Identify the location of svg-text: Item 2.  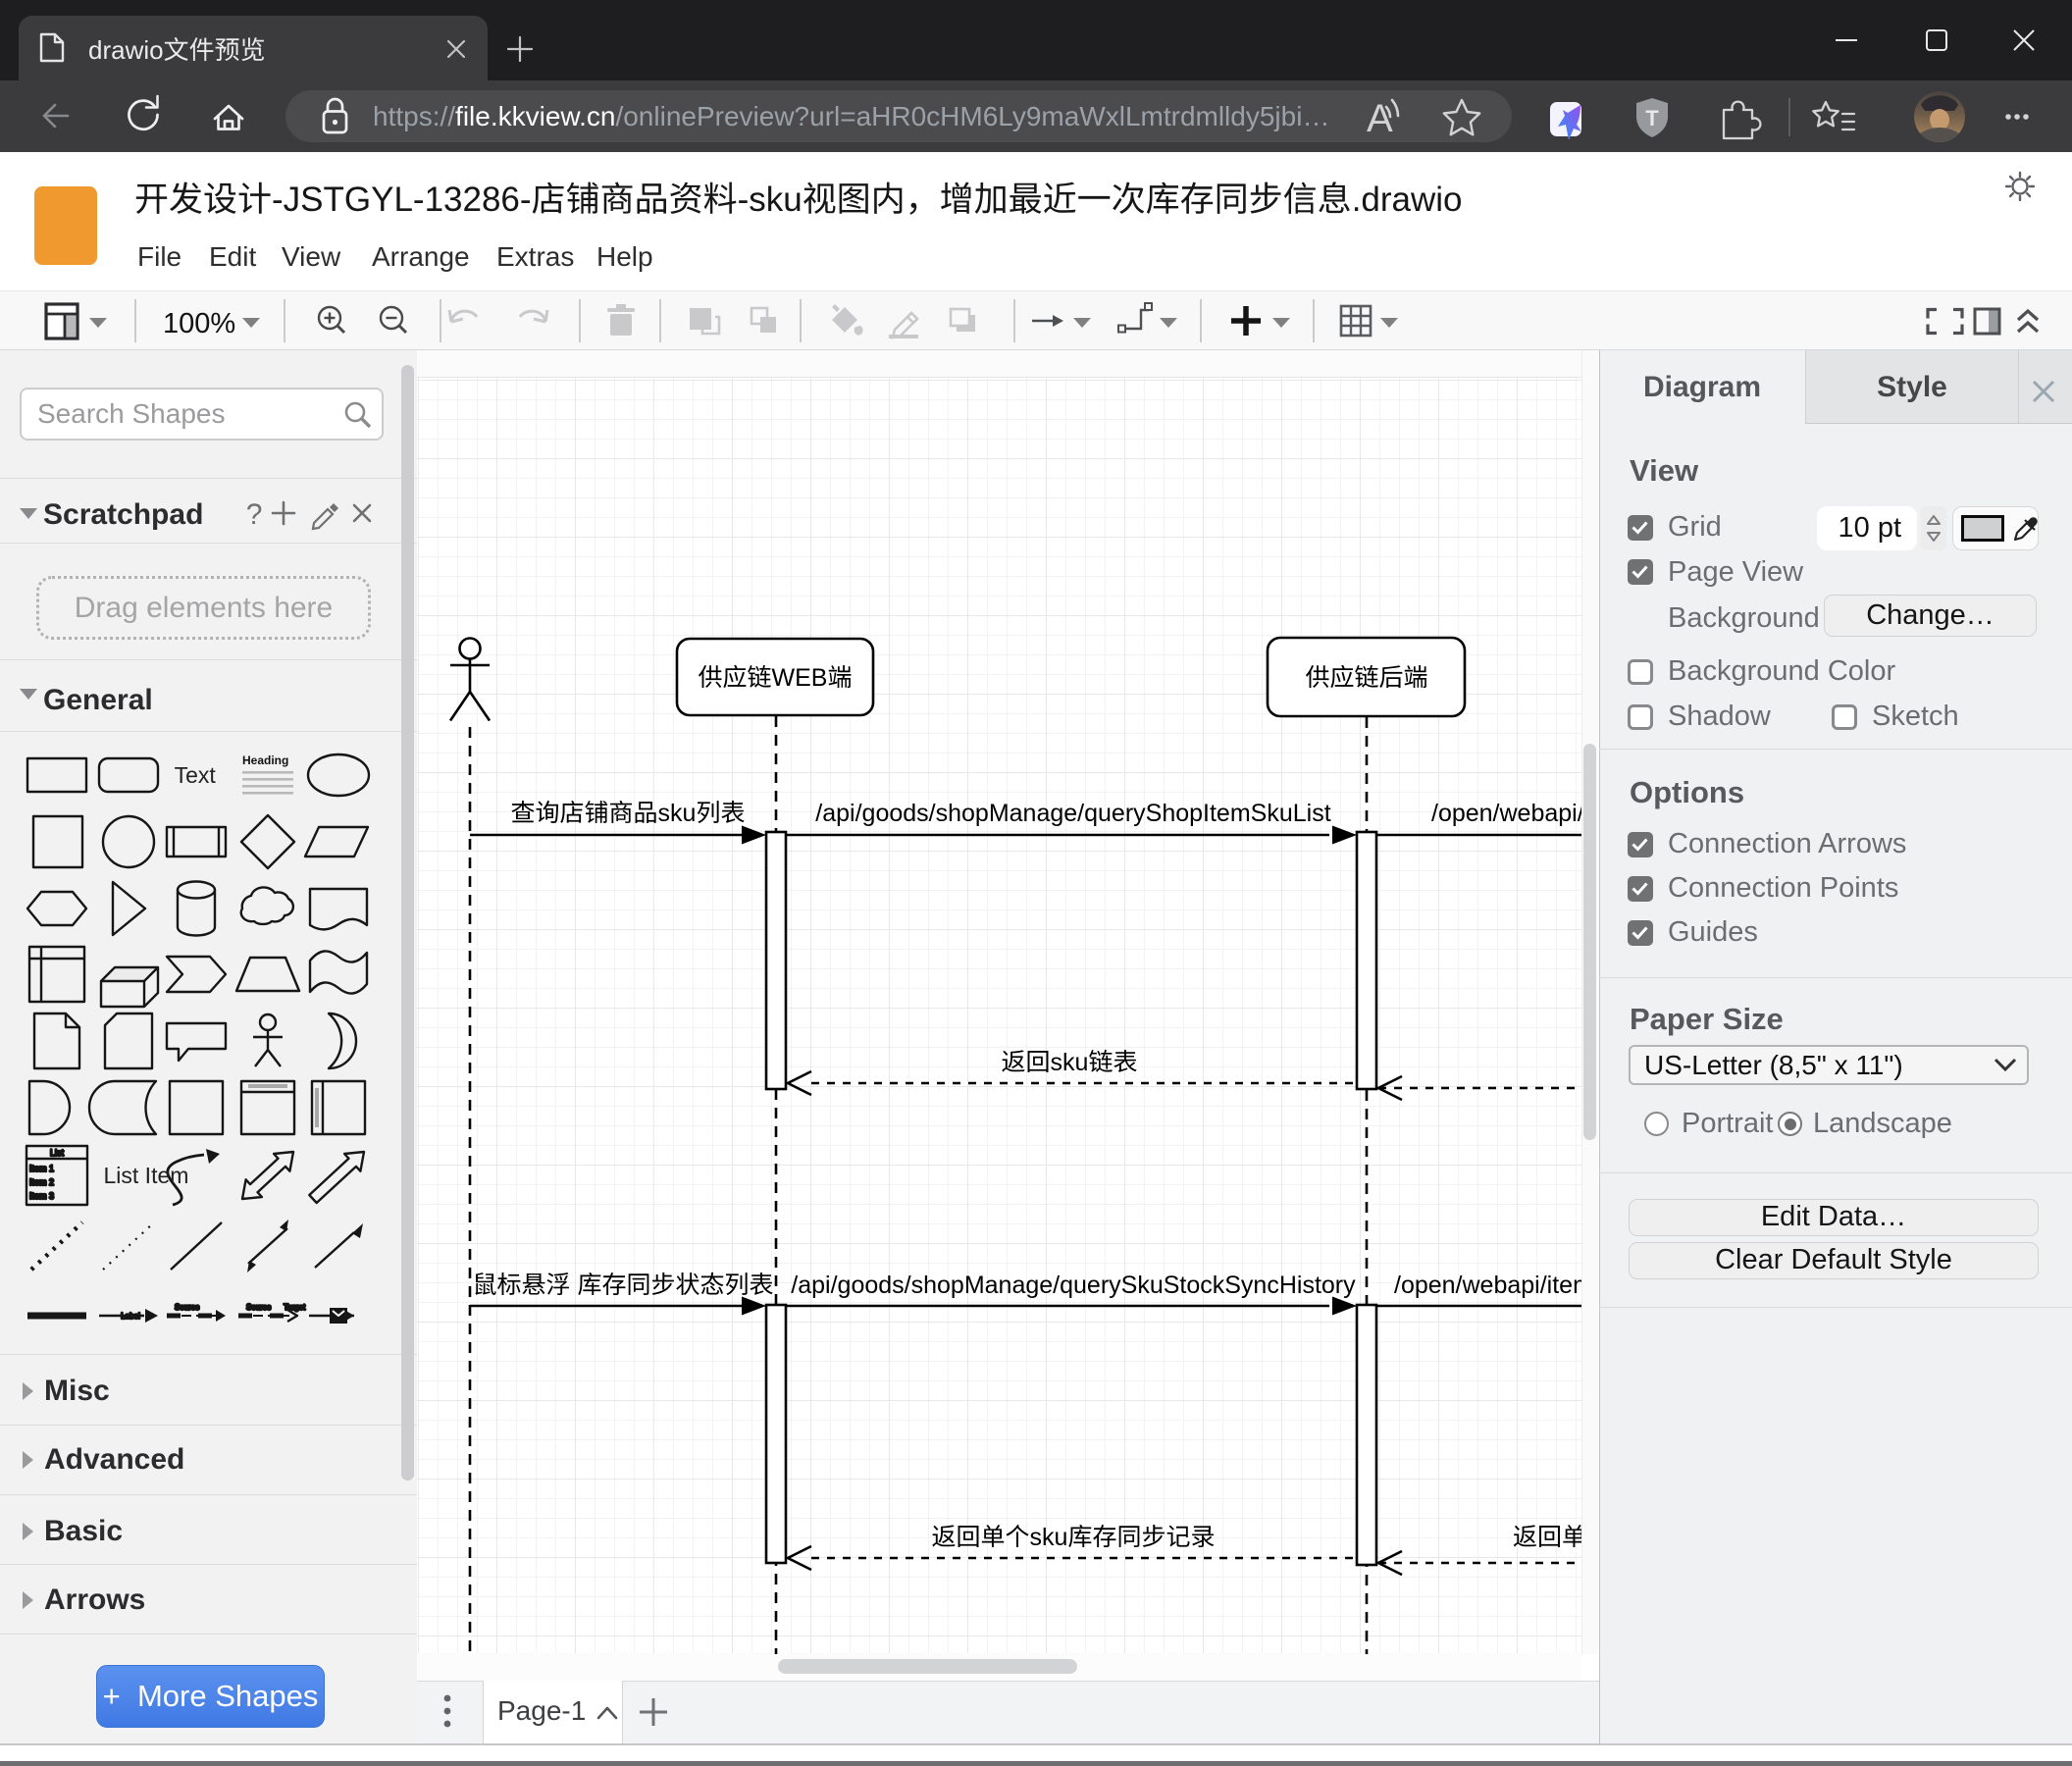
(41, 1182).